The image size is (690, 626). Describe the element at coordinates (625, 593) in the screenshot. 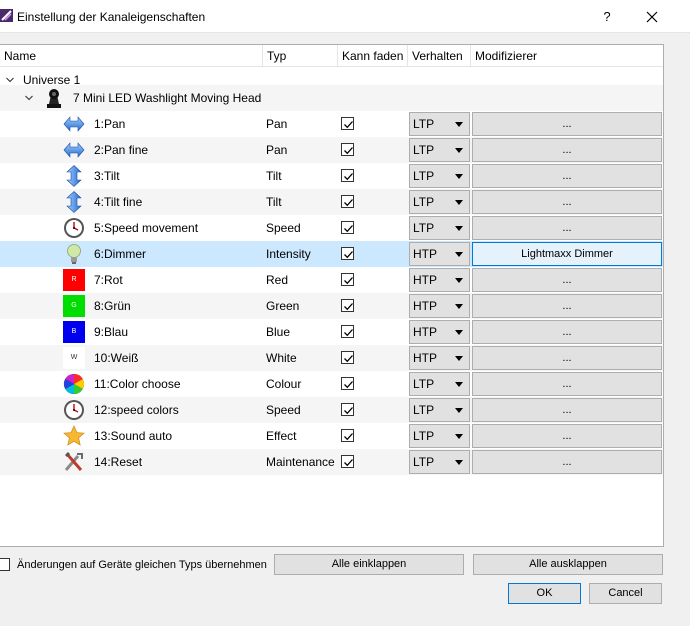

I see `cancel-button: Cancel` at that location.